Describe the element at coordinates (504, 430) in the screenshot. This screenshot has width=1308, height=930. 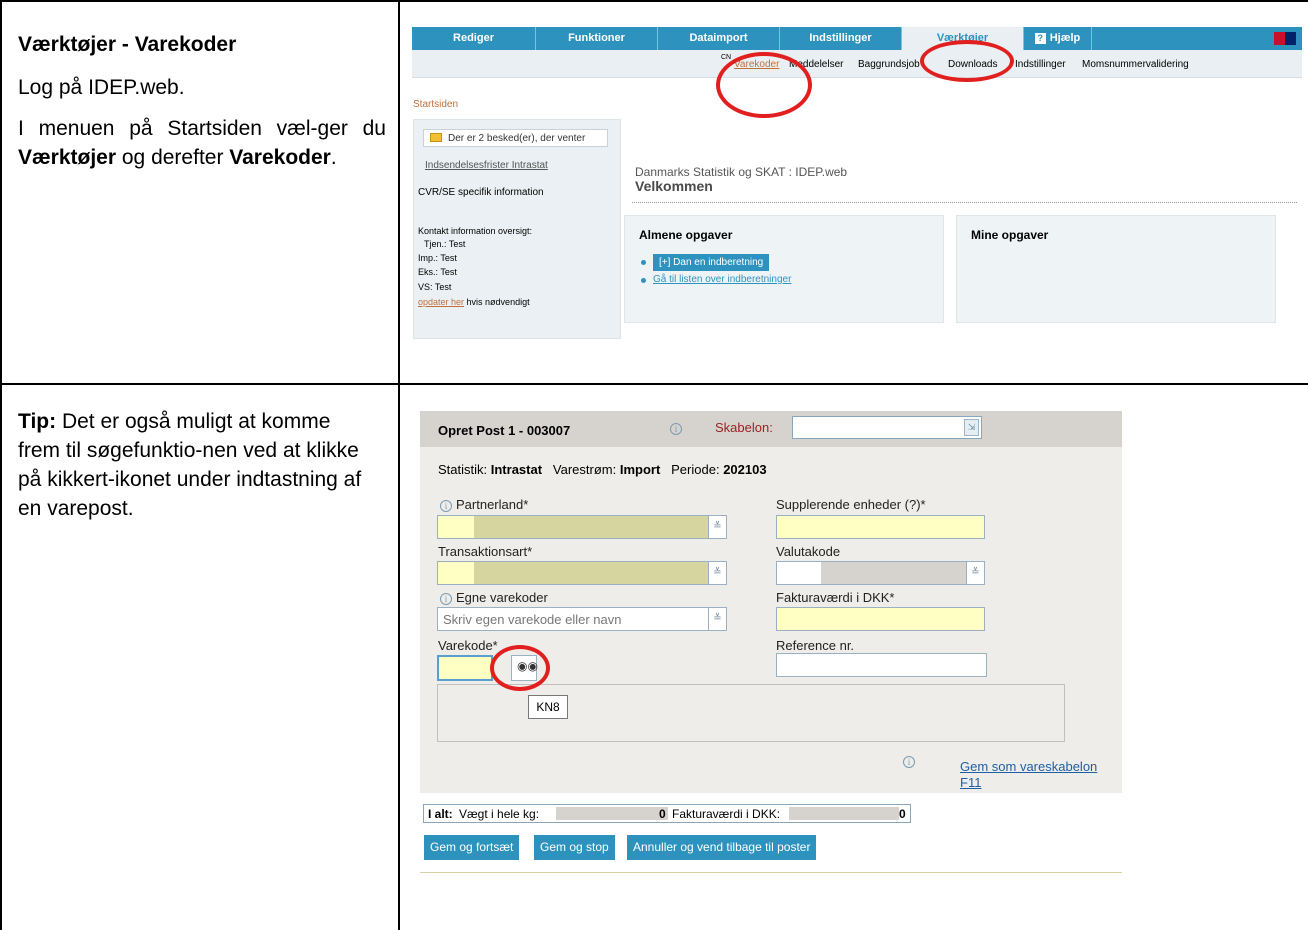
I see `post-title: Opret Post 1 - 003007` at that location.